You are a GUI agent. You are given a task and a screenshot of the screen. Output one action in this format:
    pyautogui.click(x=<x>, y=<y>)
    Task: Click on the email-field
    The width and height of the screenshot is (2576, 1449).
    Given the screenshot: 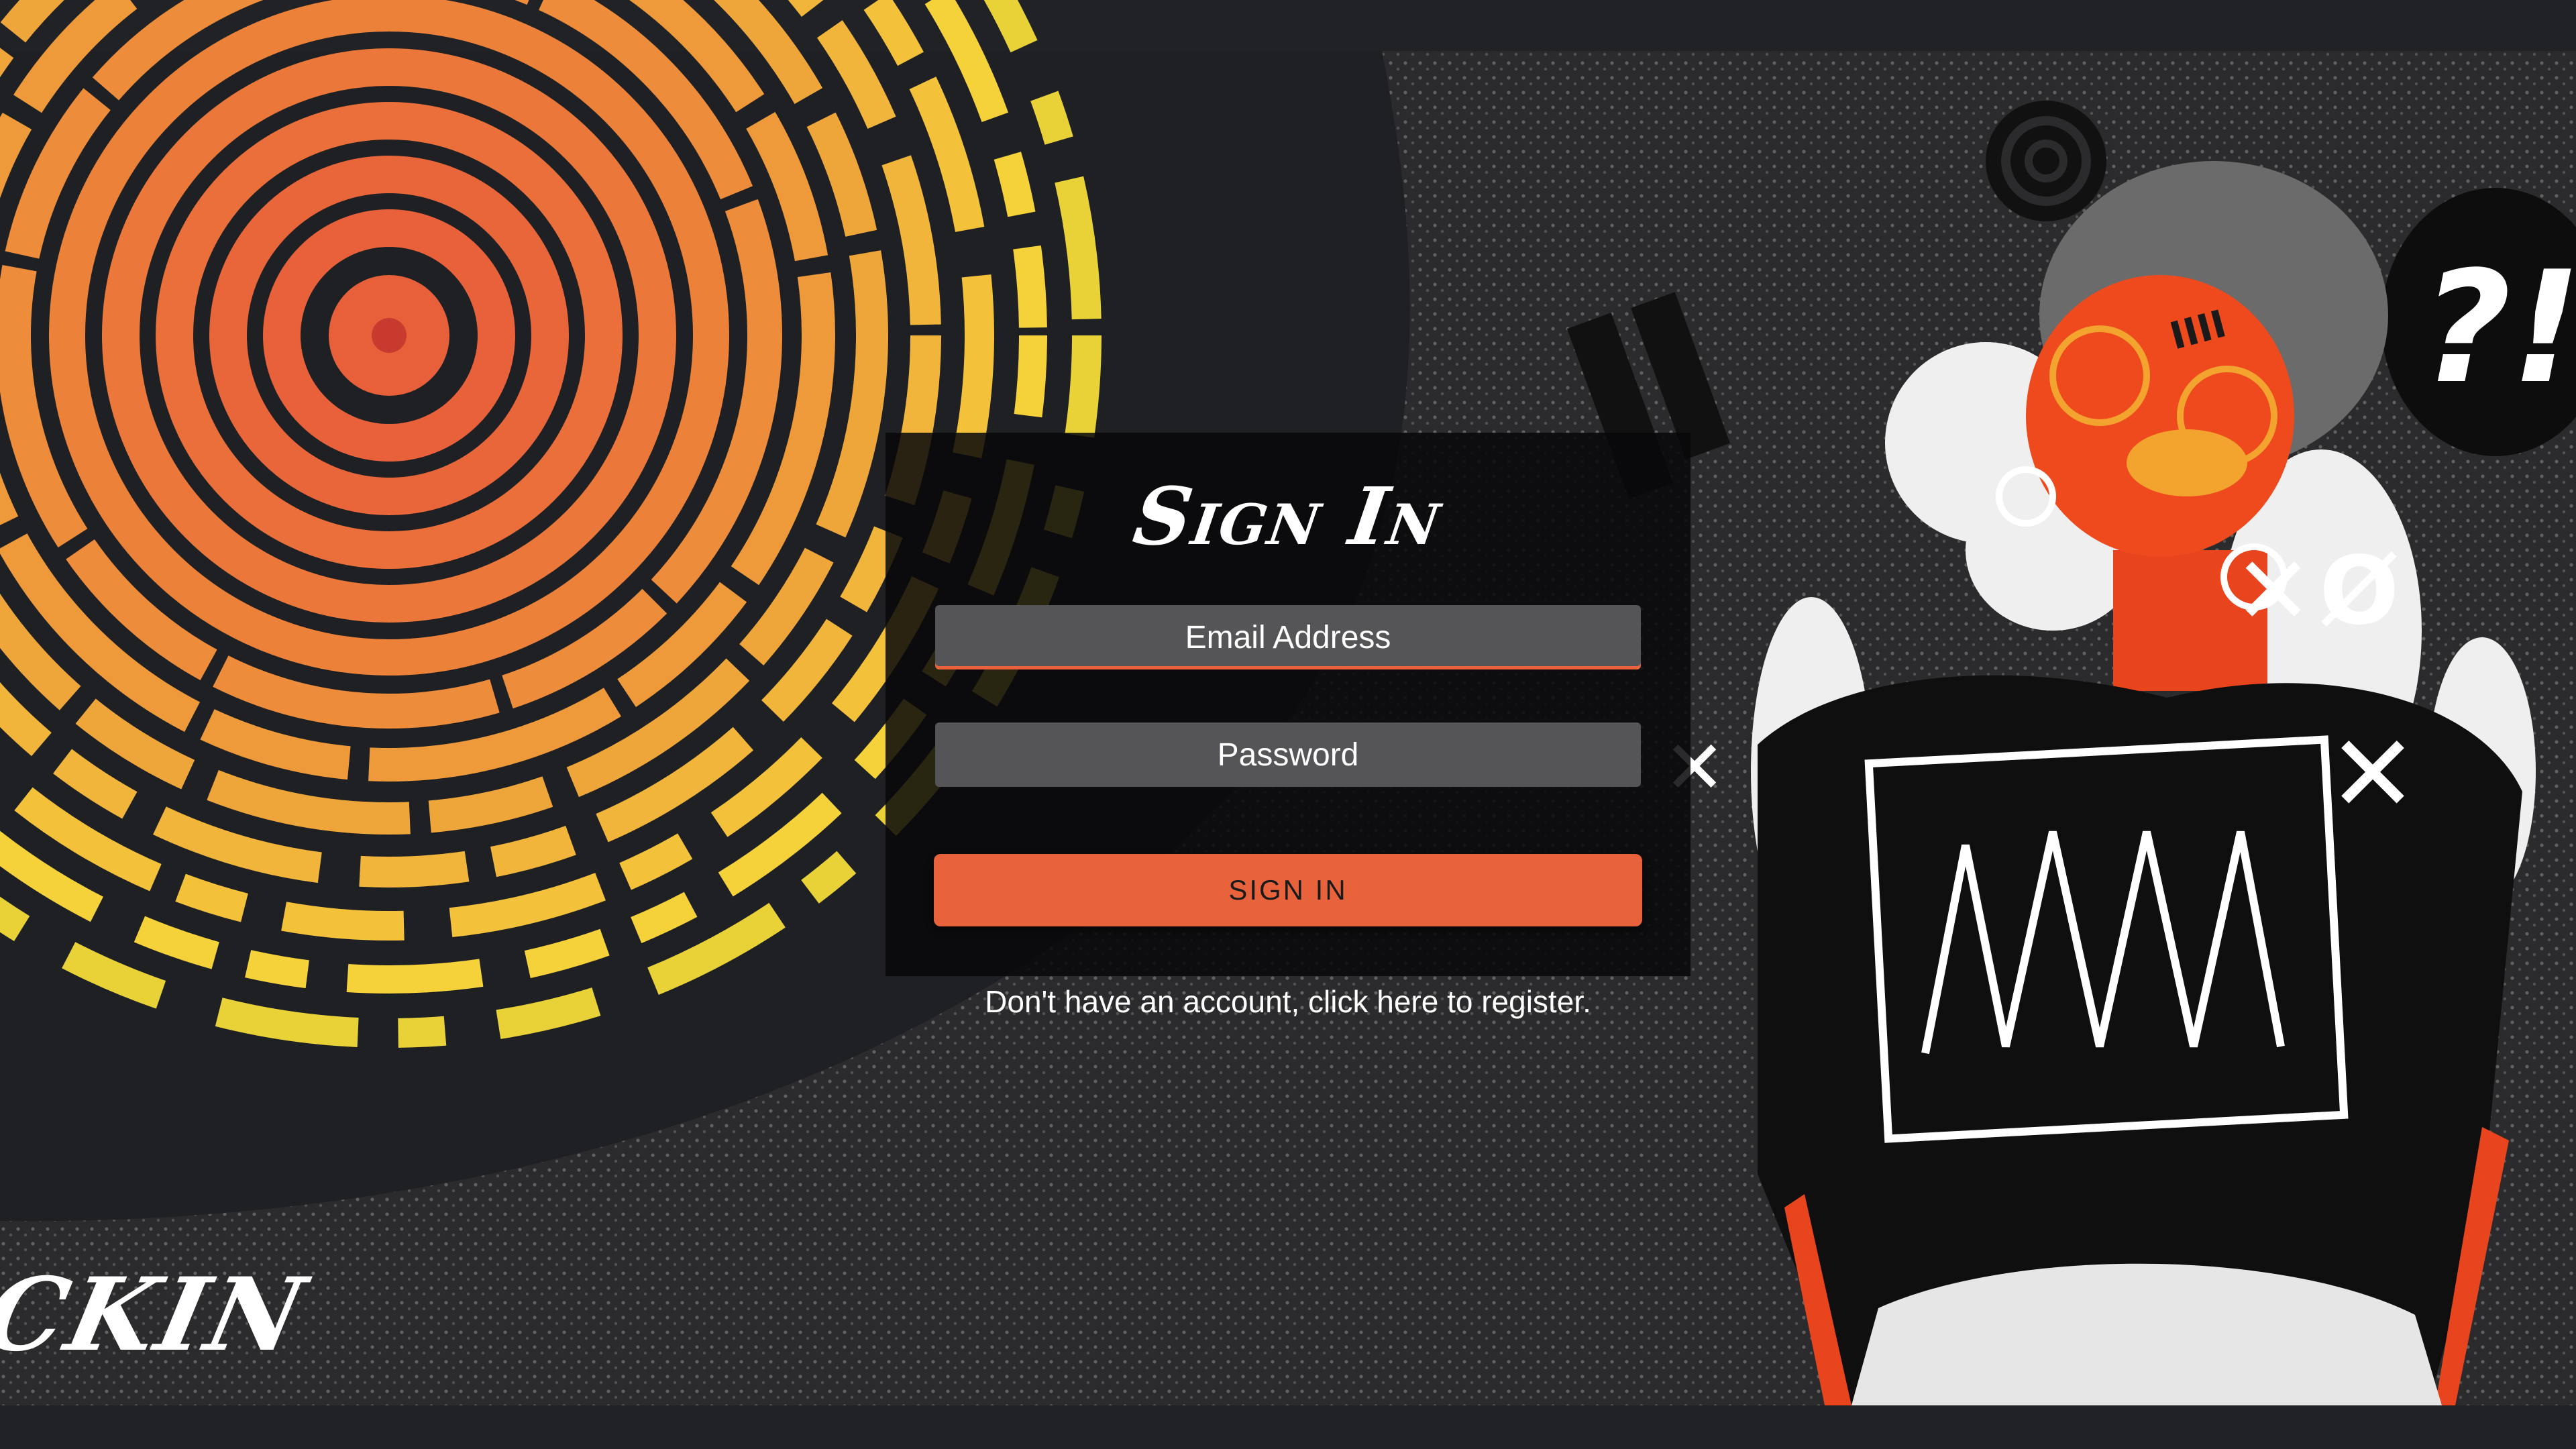 What is the action you would take?
    pyautogui.click(x=1288, y=637)
    